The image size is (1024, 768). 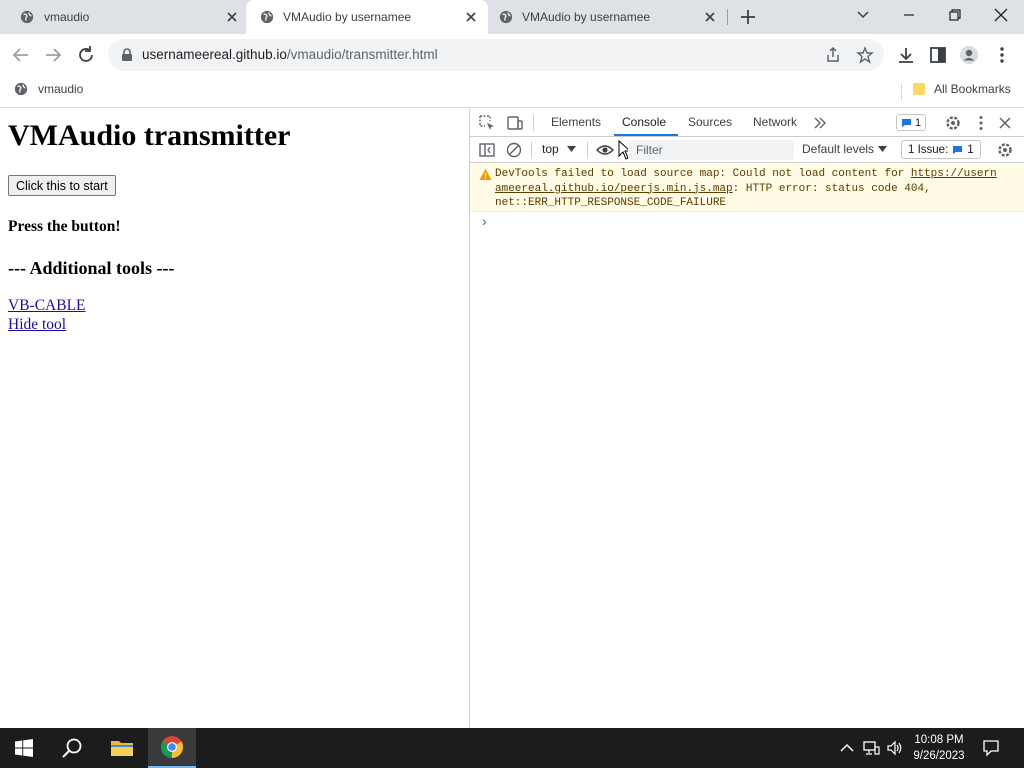 What do you see at coordinates (646, 135) in the screenshot?
I see `active-tab-indicator` at bounding box center [646, 135].